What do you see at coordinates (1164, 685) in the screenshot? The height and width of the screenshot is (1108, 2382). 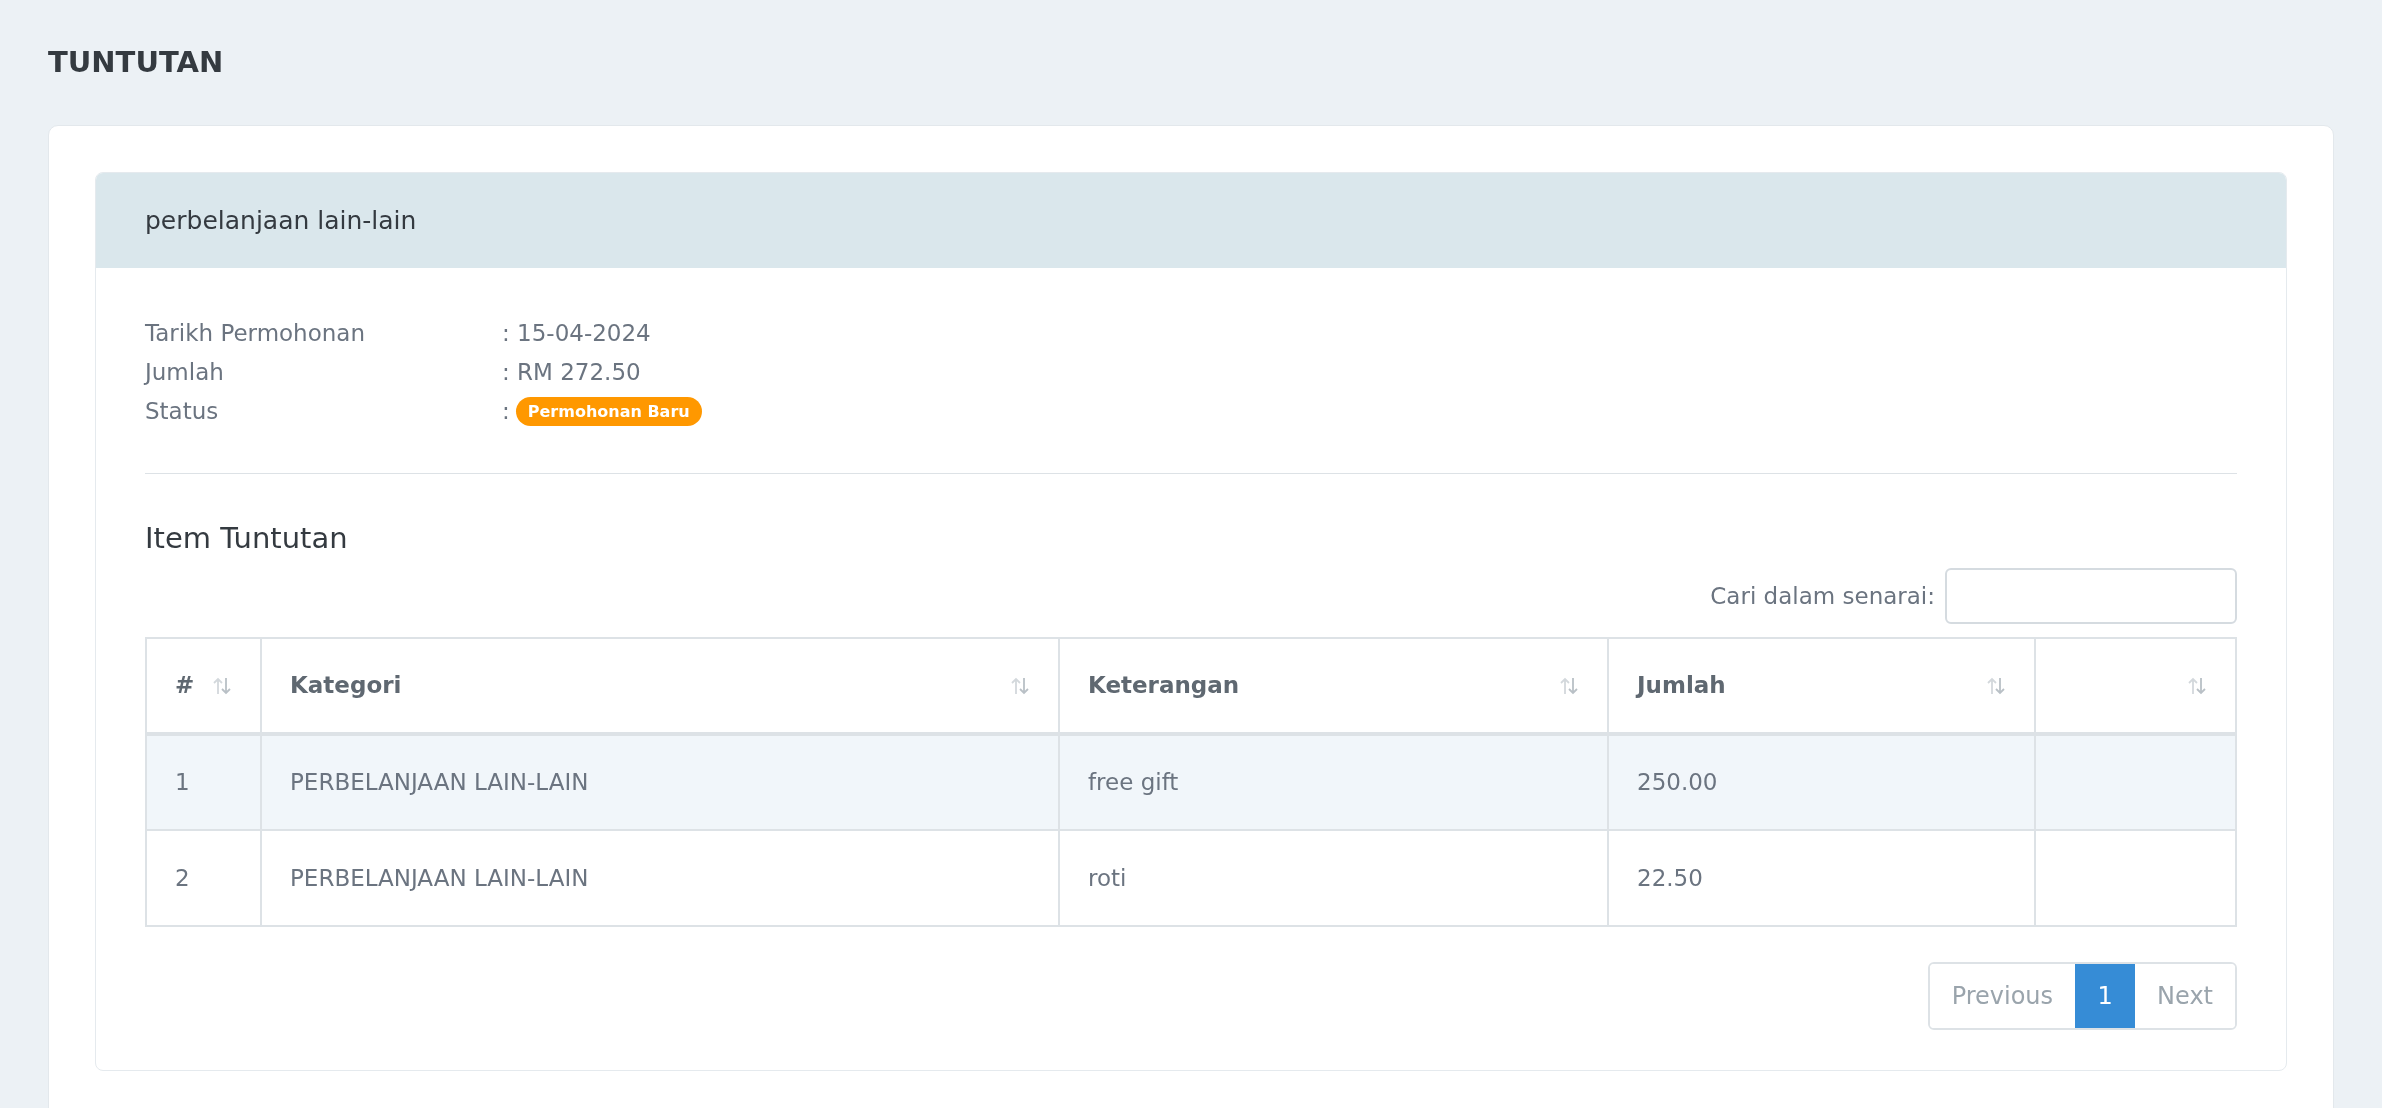 I see `column-header: Keterangan` at bounding box center [1164, 685].